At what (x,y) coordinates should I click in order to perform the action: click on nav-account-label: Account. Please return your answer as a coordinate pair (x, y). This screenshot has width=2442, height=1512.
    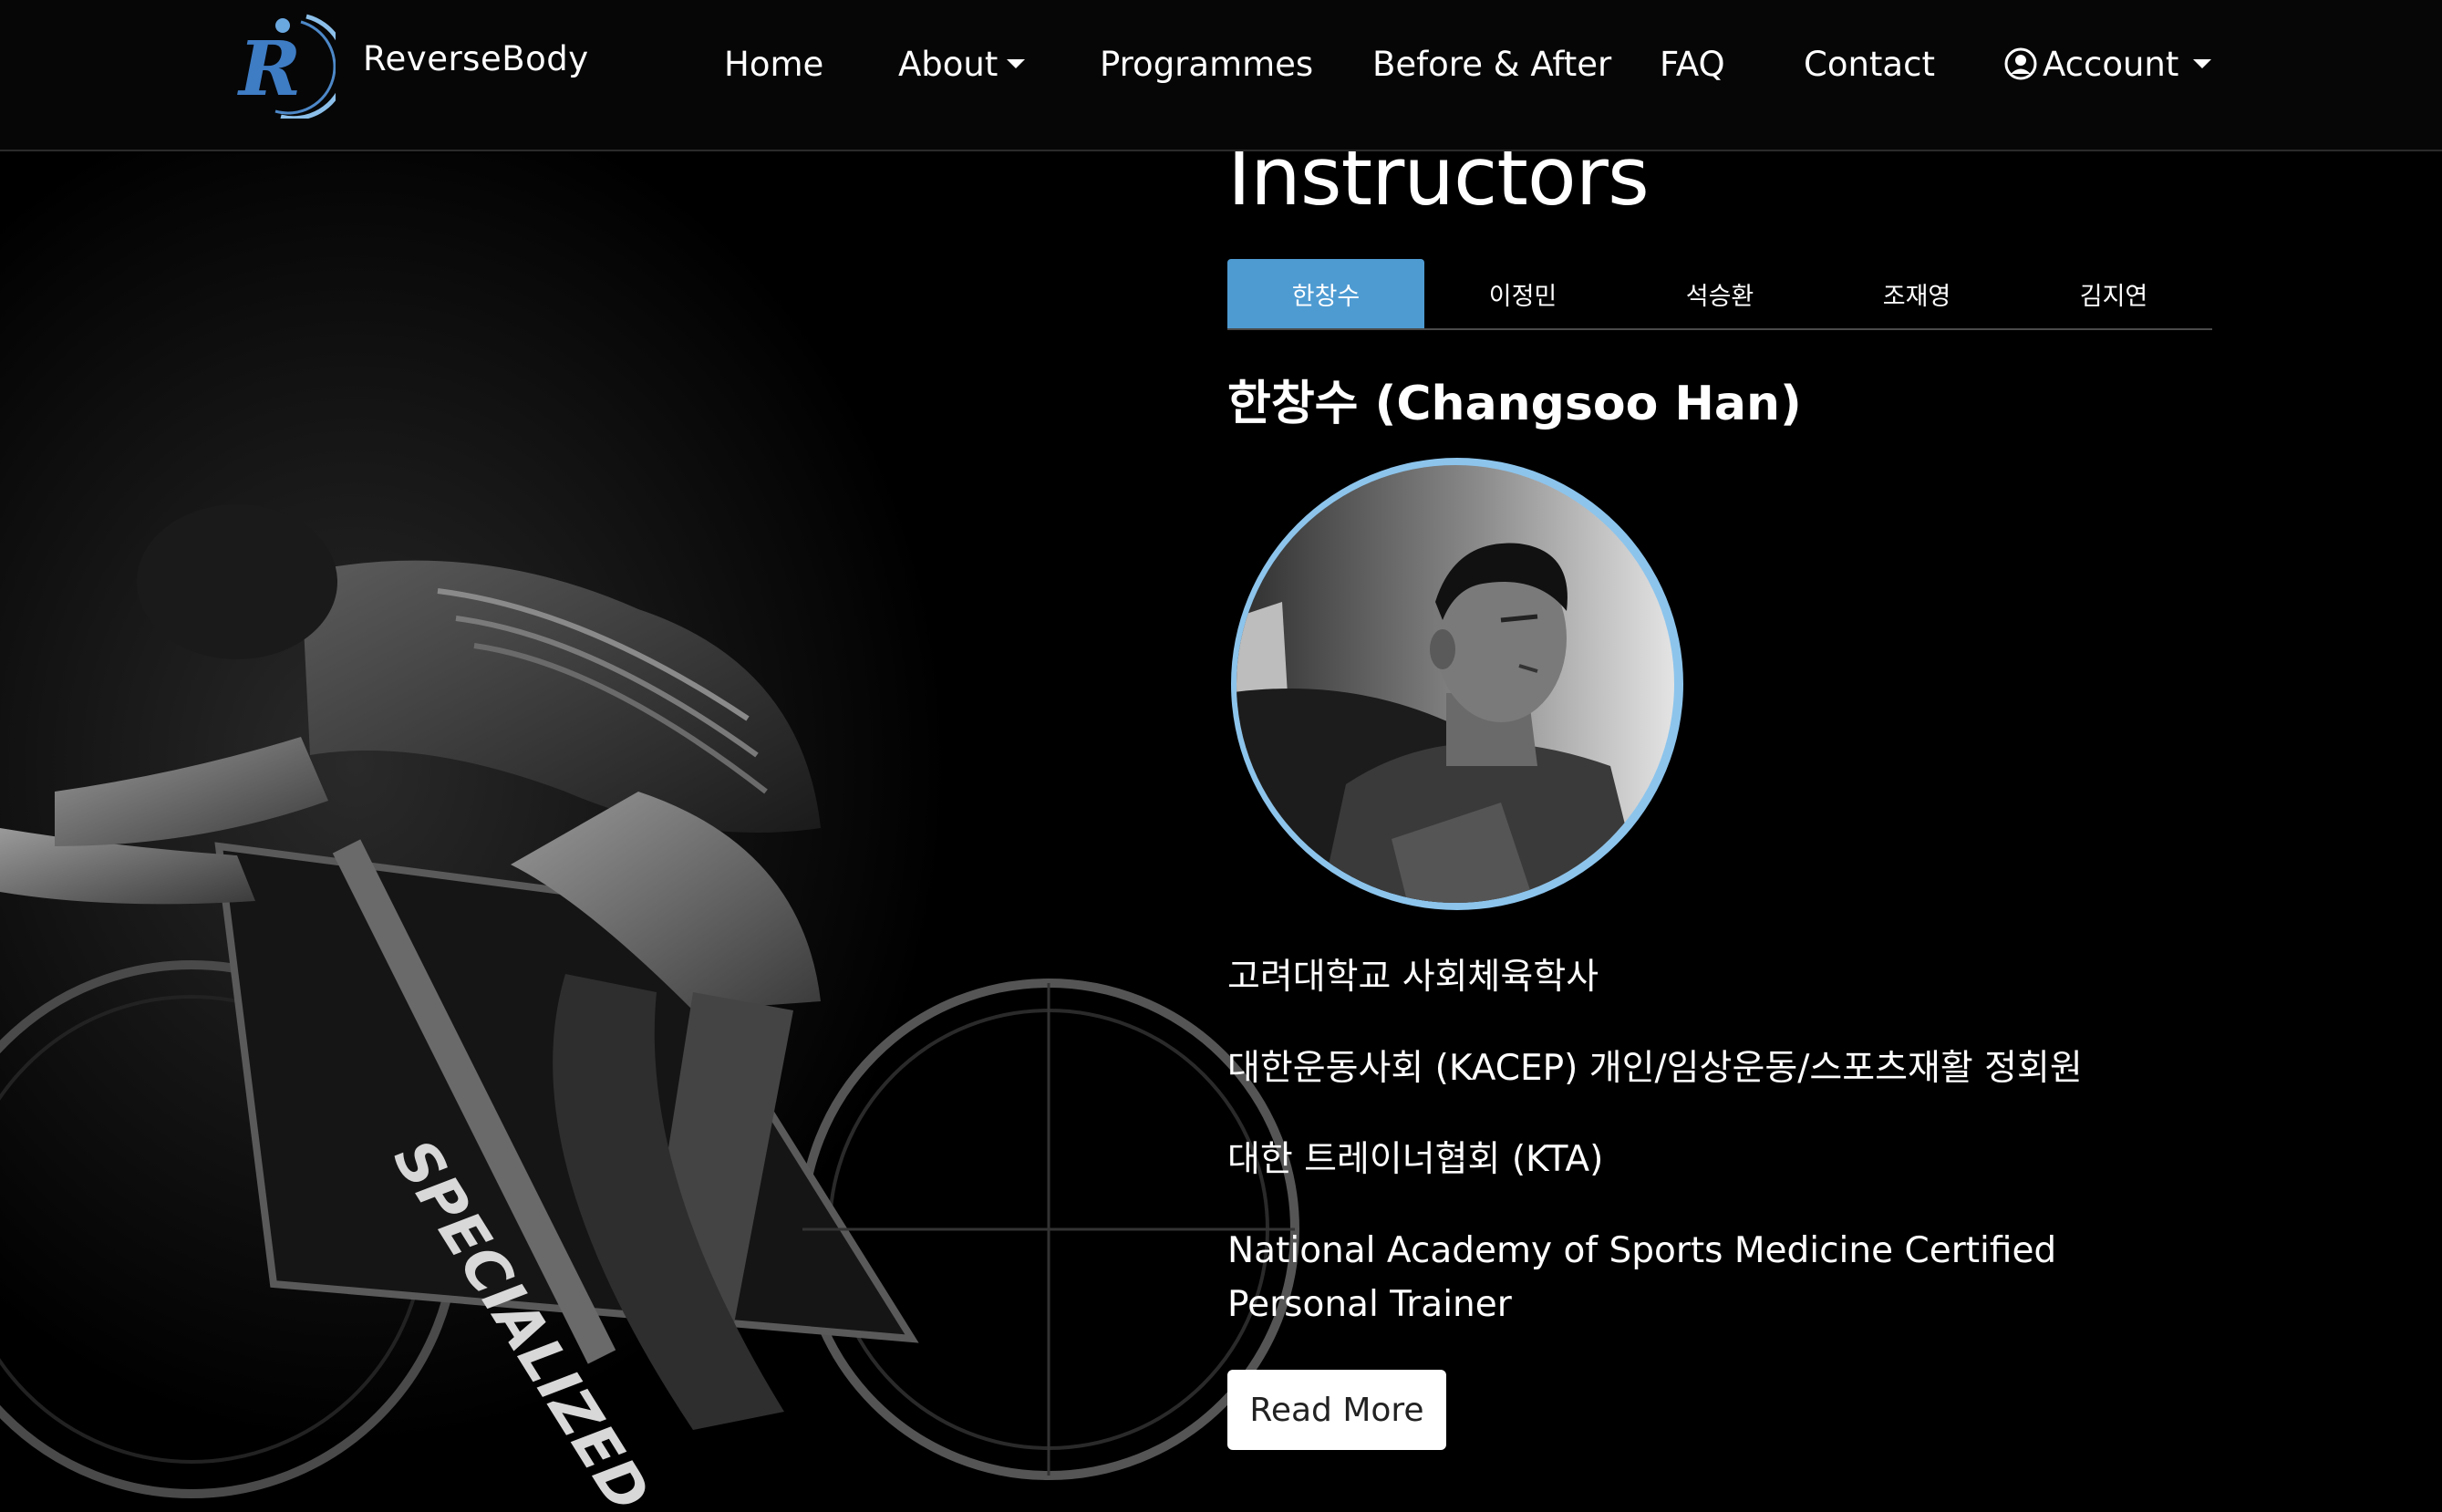
    Looking at the image, I should click on (2111, 64).